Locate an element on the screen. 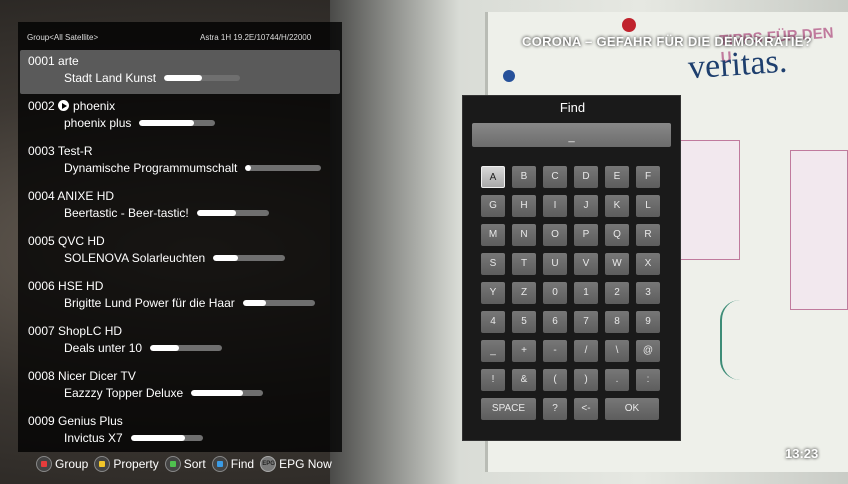  hint-group: Group is located at coordinates (62, 464).